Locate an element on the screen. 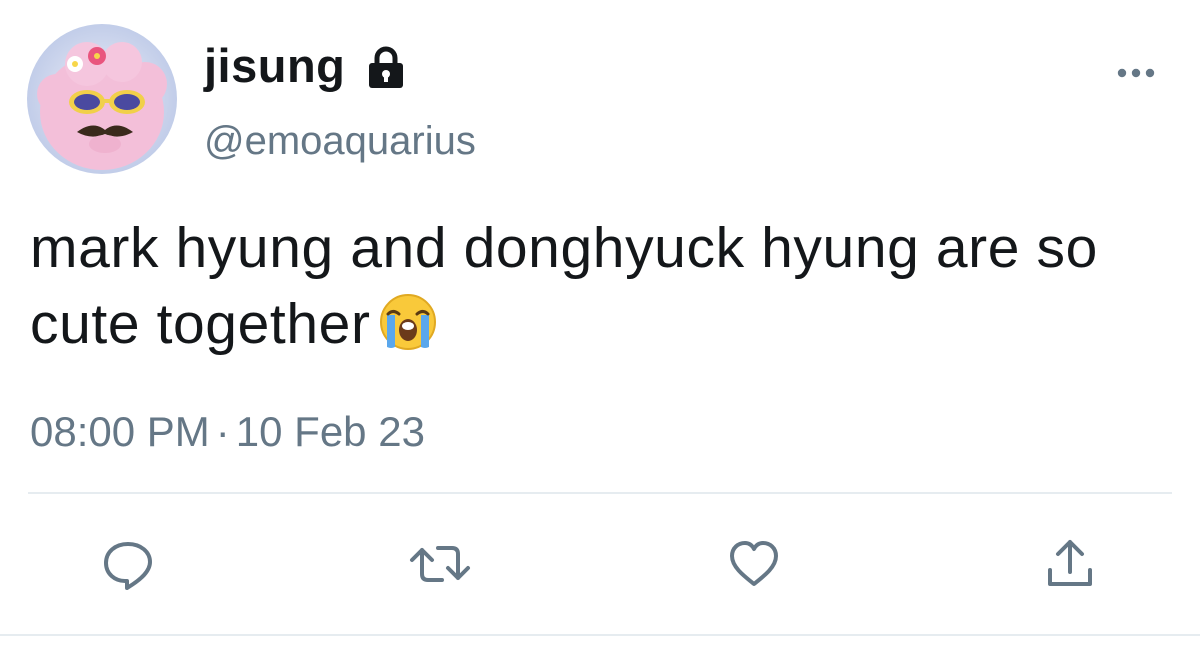 The width and height of the screenshot is (1200, 652). retweet-button is located at coordinates (439, 564).